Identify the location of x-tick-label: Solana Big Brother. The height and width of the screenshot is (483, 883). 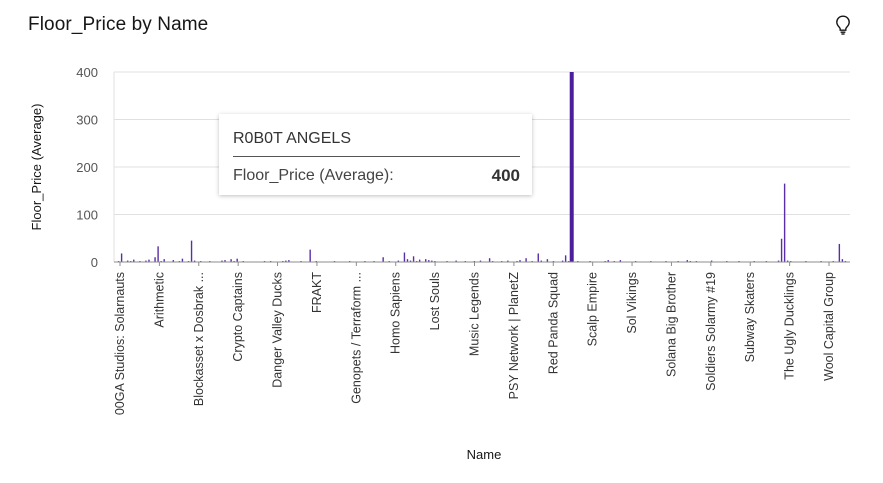
(671, 324).